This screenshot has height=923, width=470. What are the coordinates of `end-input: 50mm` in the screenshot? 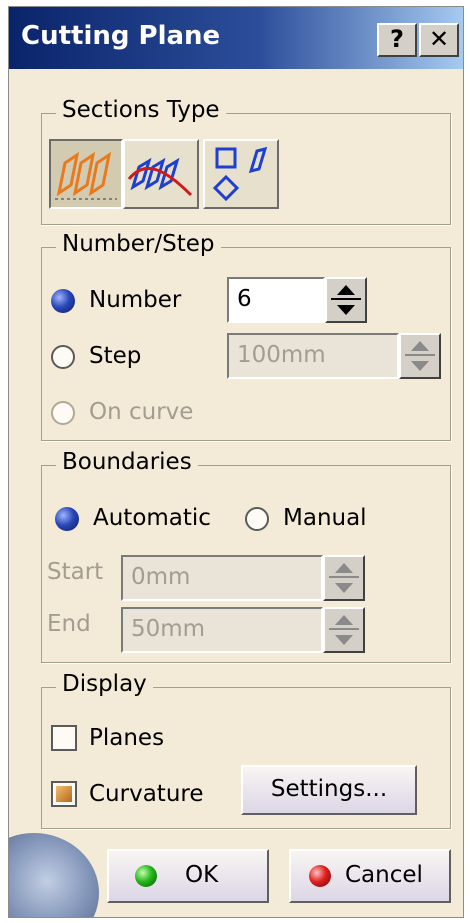 It's located at (222, 630).